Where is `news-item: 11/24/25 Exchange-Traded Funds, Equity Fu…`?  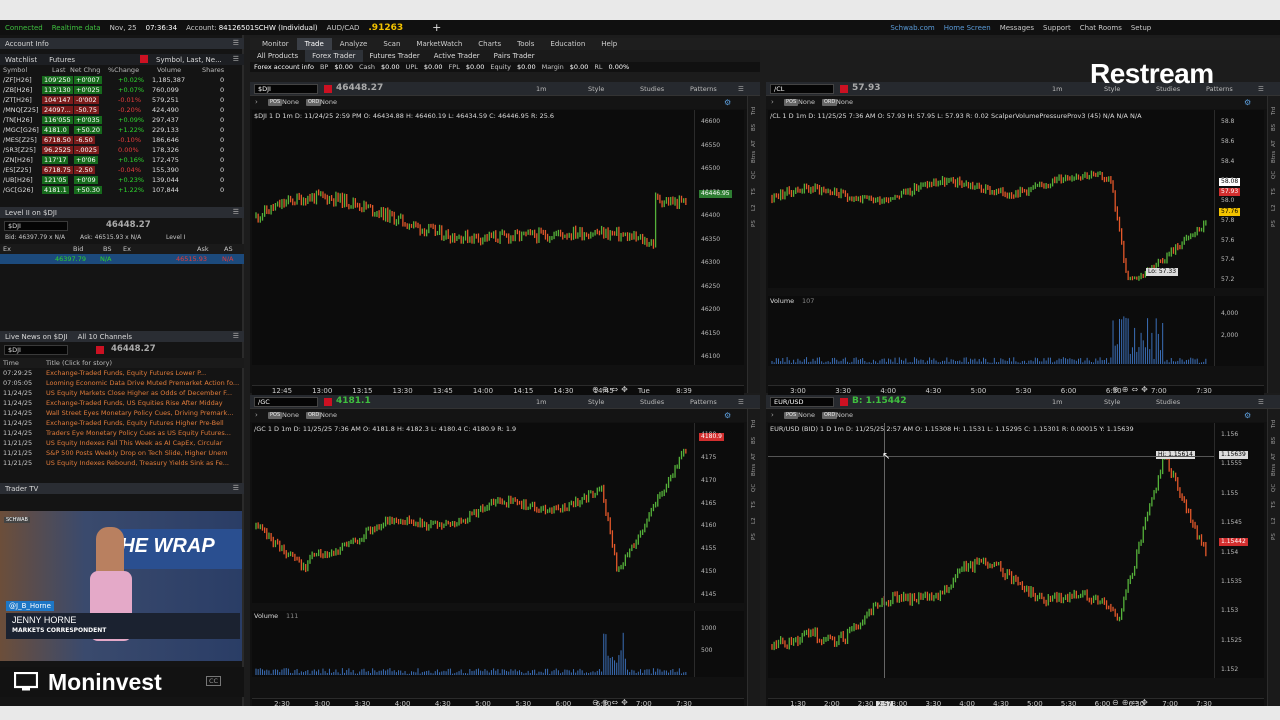
news-item: 11/24/25 Exchange-Traded Funds, Equity Fu… is located at coordinates (122, 423).